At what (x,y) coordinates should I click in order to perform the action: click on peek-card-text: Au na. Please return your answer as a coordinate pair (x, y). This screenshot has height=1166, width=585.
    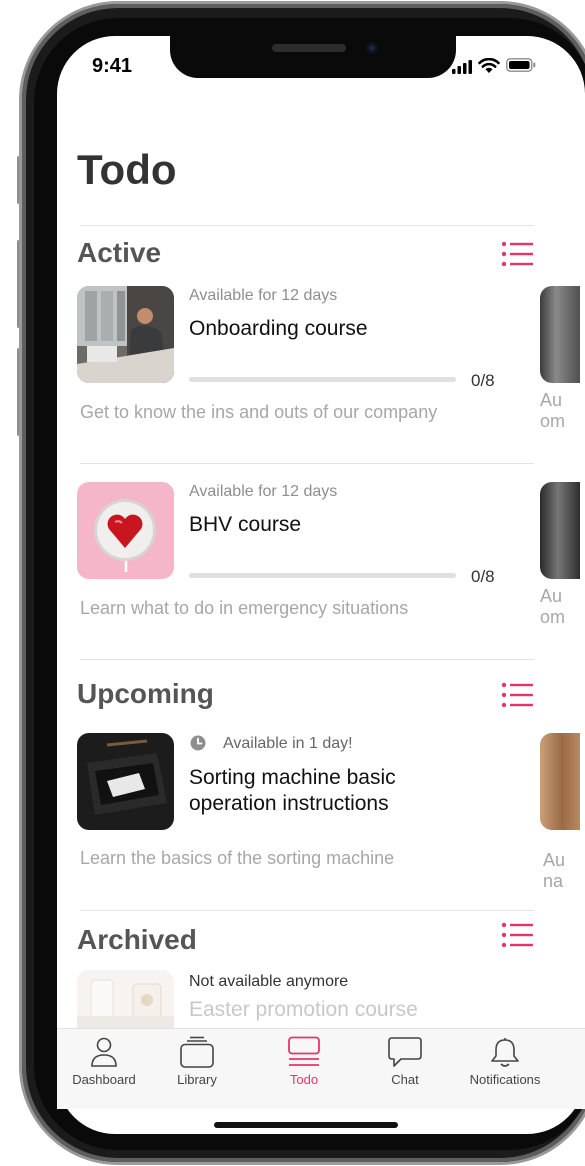
    Looking at the image, I should click on (554, 870).